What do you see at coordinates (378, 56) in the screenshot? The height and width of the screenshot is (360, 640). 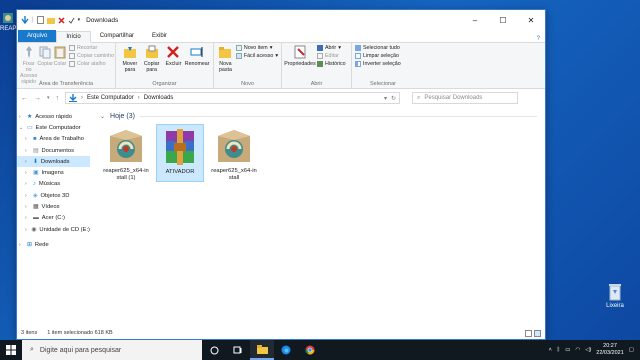 I see `select-none-button: Limpar seleção` at bounding box center [378, 56].